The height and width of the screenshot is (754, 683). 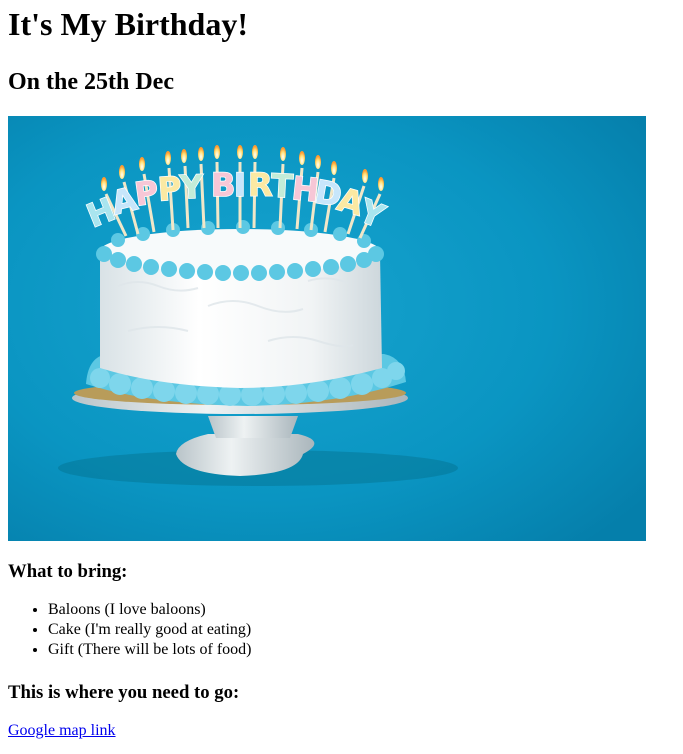 What do you see at coordinates (124, 692) in the screenshot?
I see `location-heading: This is where you need to go:` at bounding box center [124, 692].